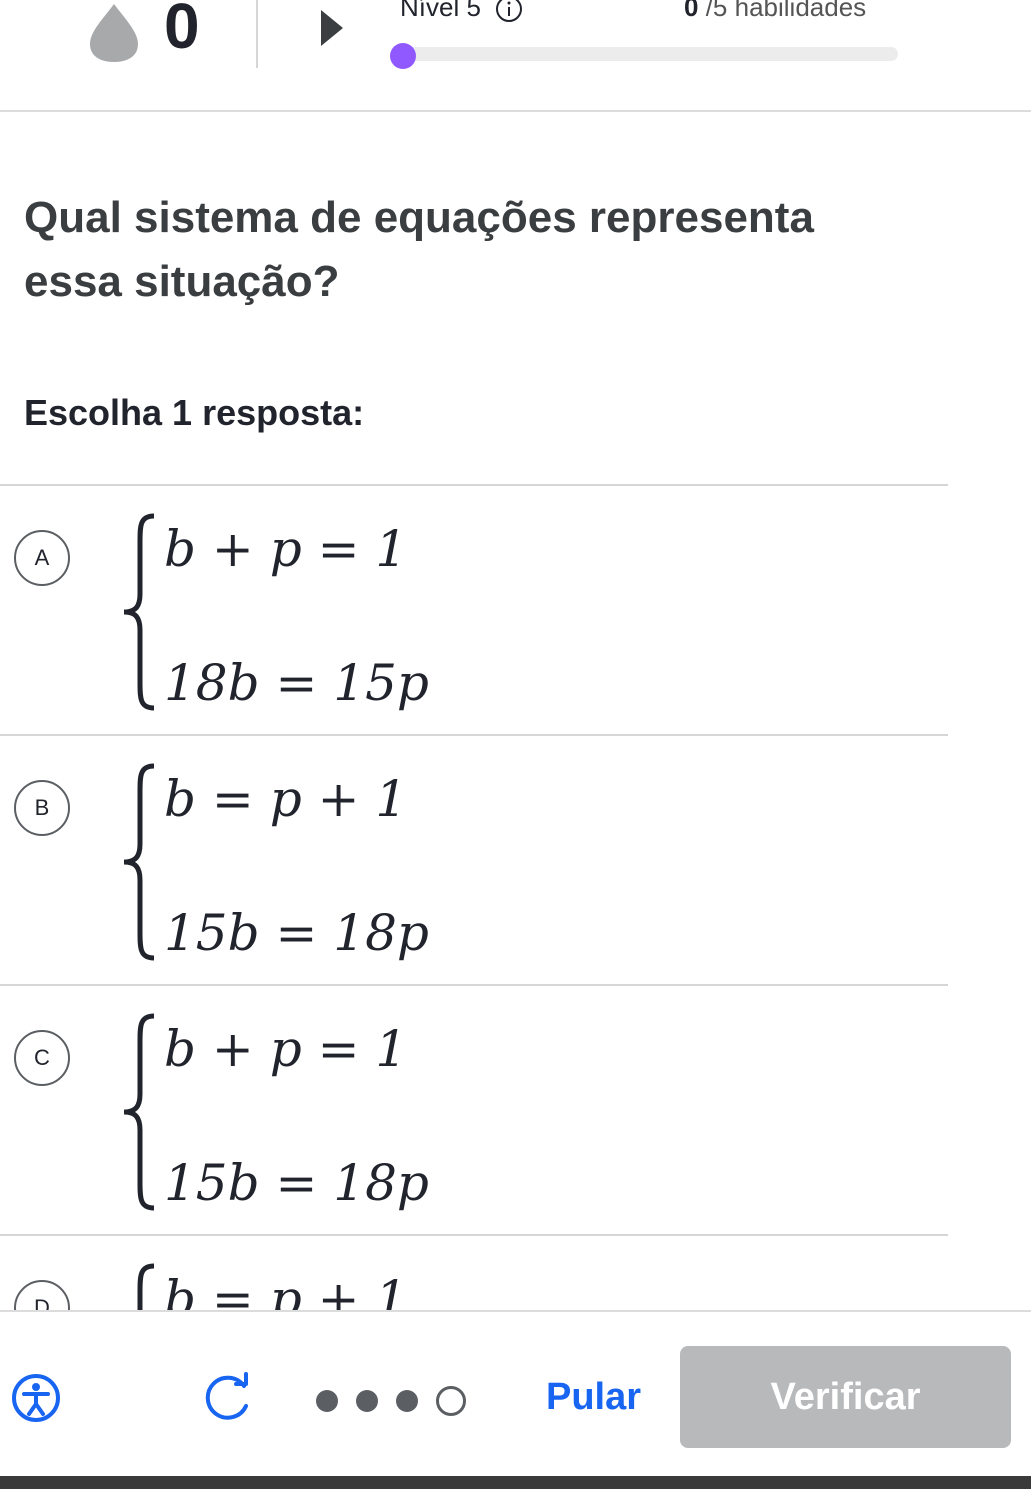  What do you see at coordinates (509, 12) in the screenshot?
I see `info-icon` at bounding box center [509, 12].